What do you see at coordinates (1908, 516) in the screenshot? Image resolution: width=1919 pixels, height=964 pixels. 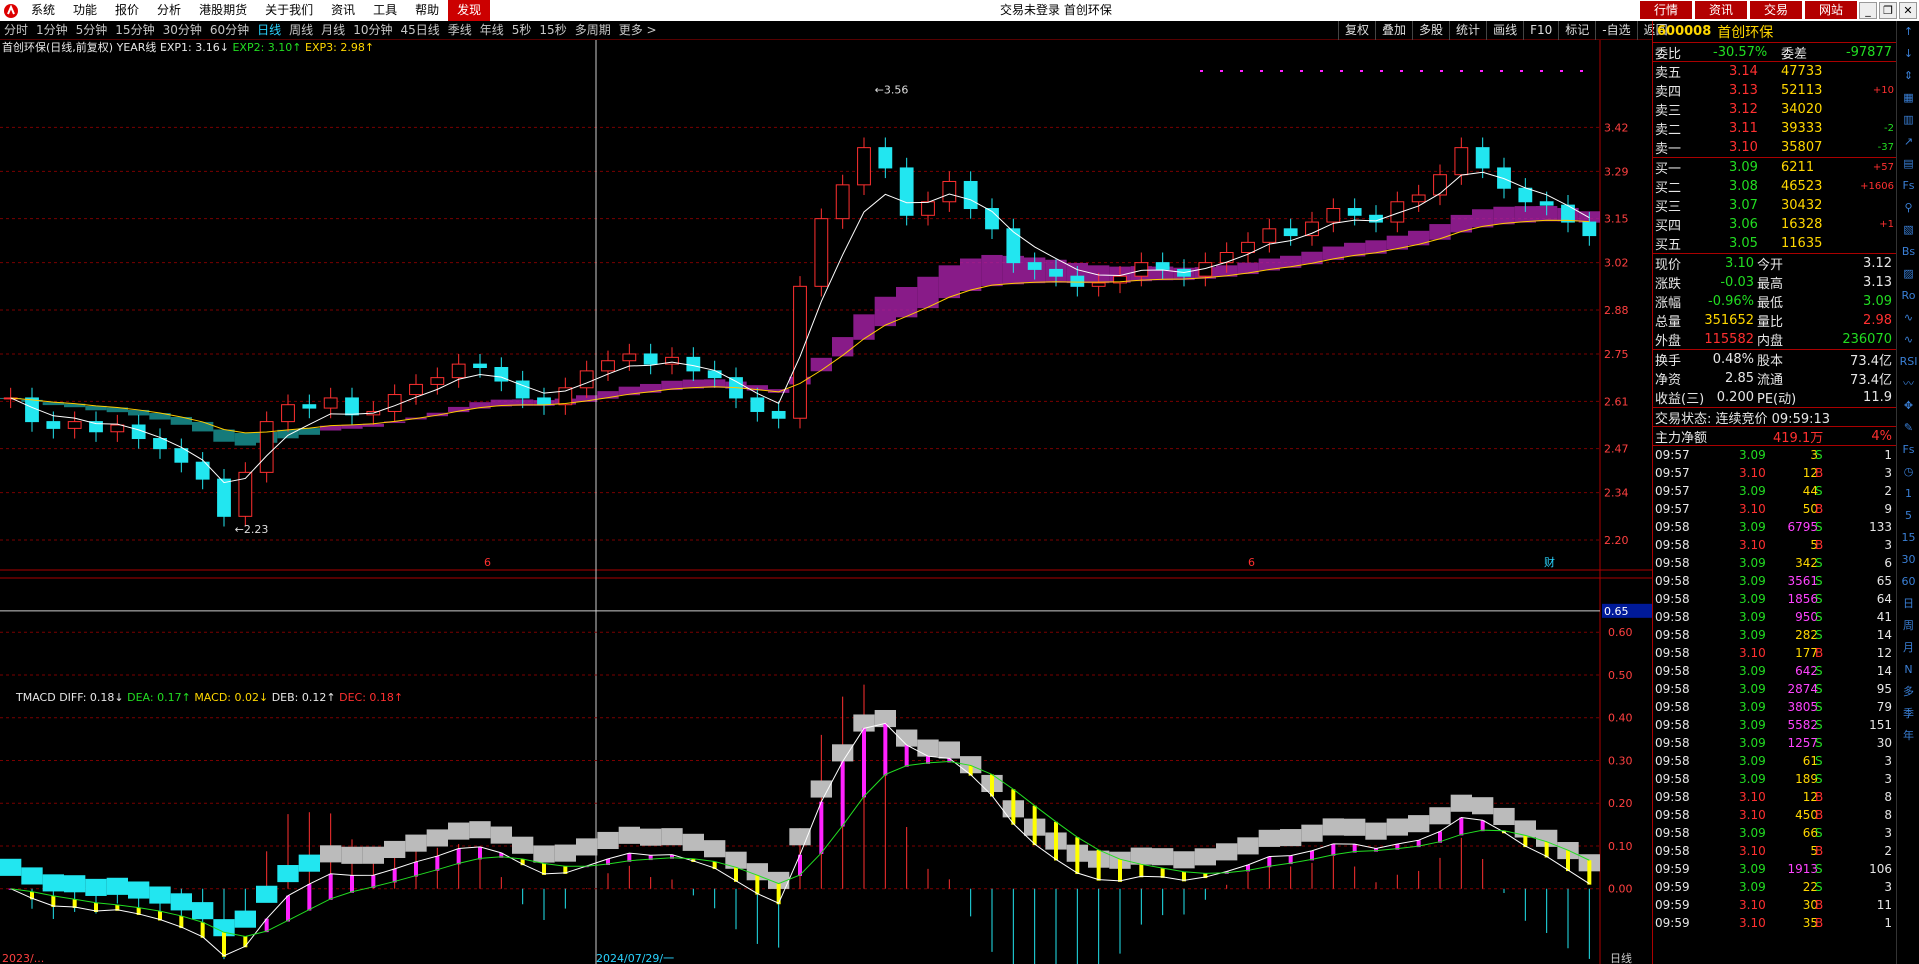 I see `sidebar-tool-icon: 5` at bounding box center [1908, 516].